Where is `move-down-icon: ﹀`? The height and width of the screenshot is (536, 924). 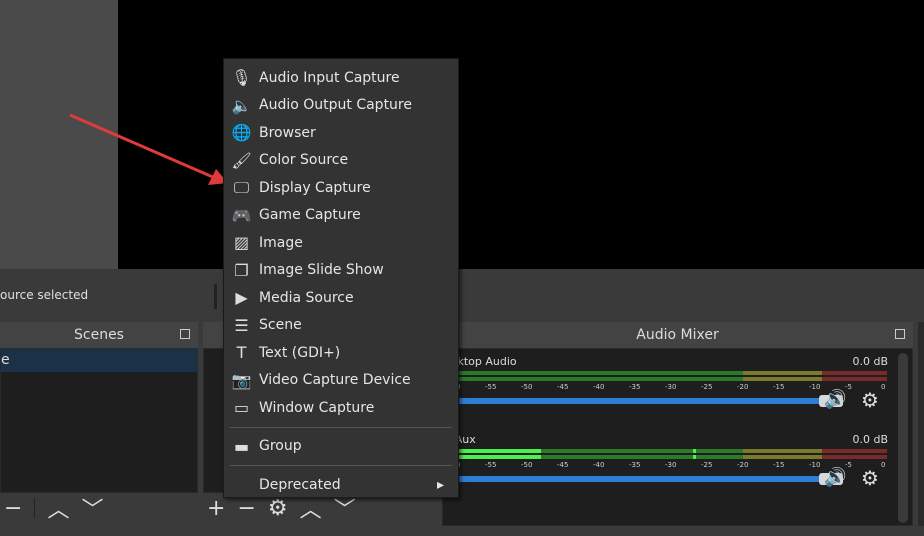
move-down-icon: ﹀ is located at coordinates (92, 508).